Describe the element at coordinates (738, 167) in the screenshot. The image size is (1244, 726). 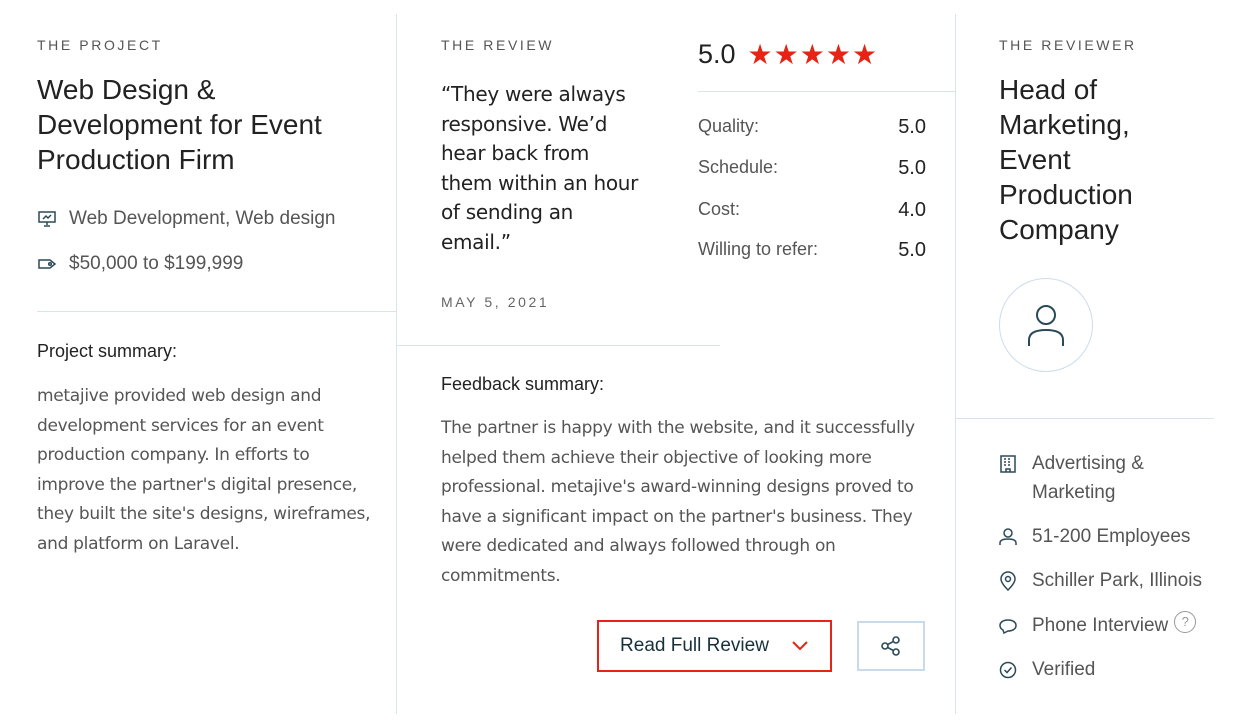
I see `score-label: Schedule:` at that location.